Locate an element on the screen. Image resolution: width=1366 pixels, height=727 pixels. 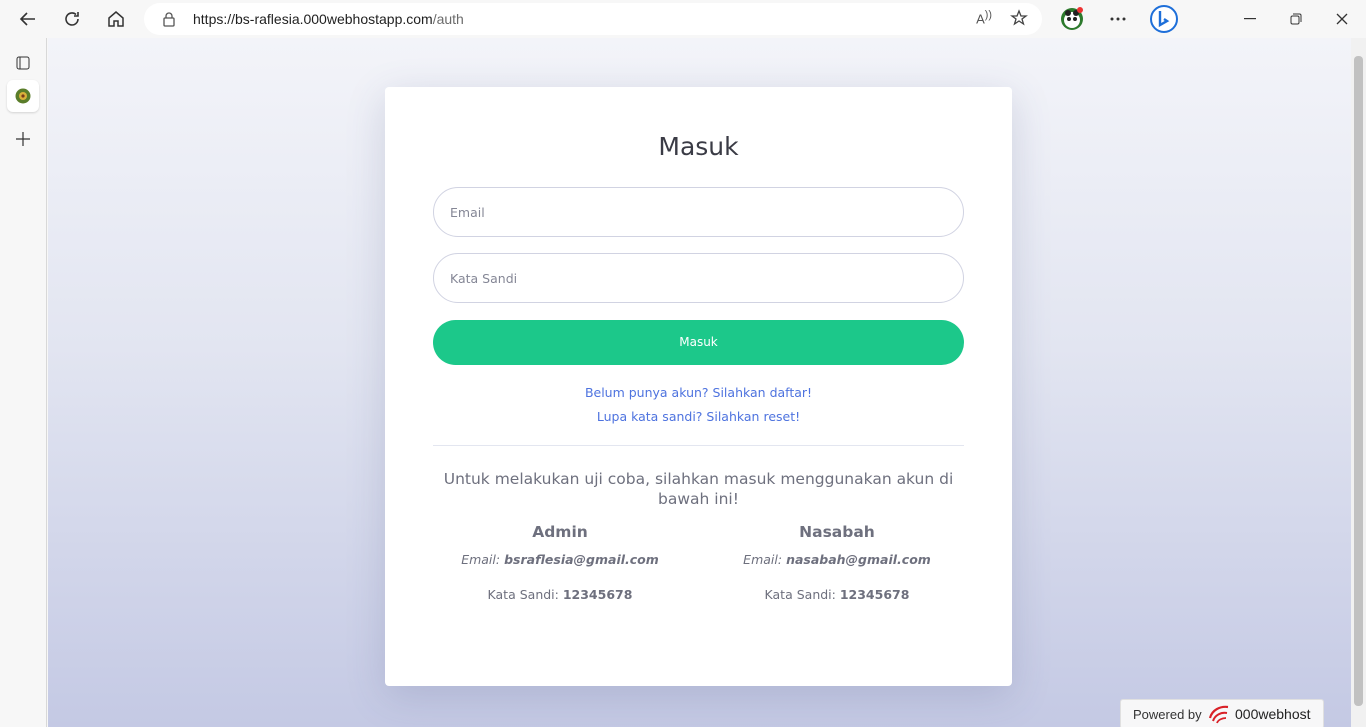
login-button: Masuk is located at coordinates (698, 342).